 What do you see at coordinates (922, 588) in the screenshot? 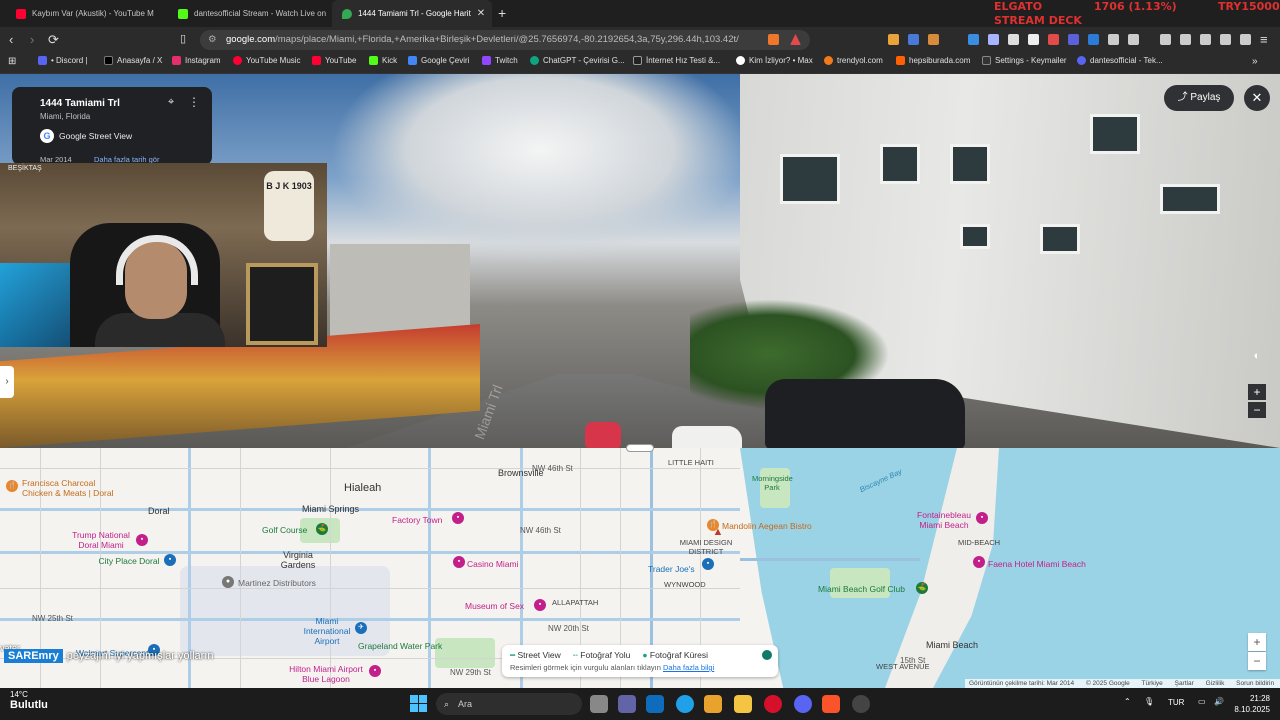
I see `golf-icon: ⛳` at bounding box center [922, 588].